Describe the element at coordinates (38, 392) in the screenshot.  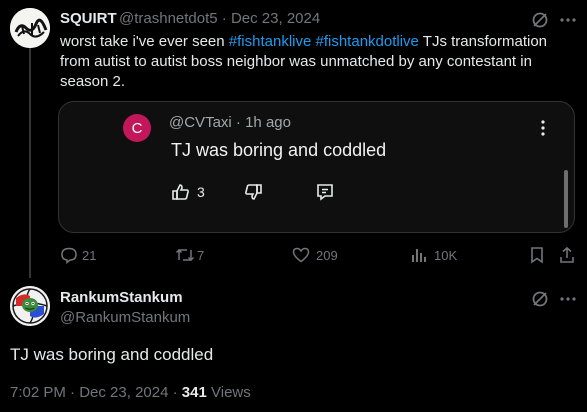
I see `reply-time: 7:02 PM` at that location.